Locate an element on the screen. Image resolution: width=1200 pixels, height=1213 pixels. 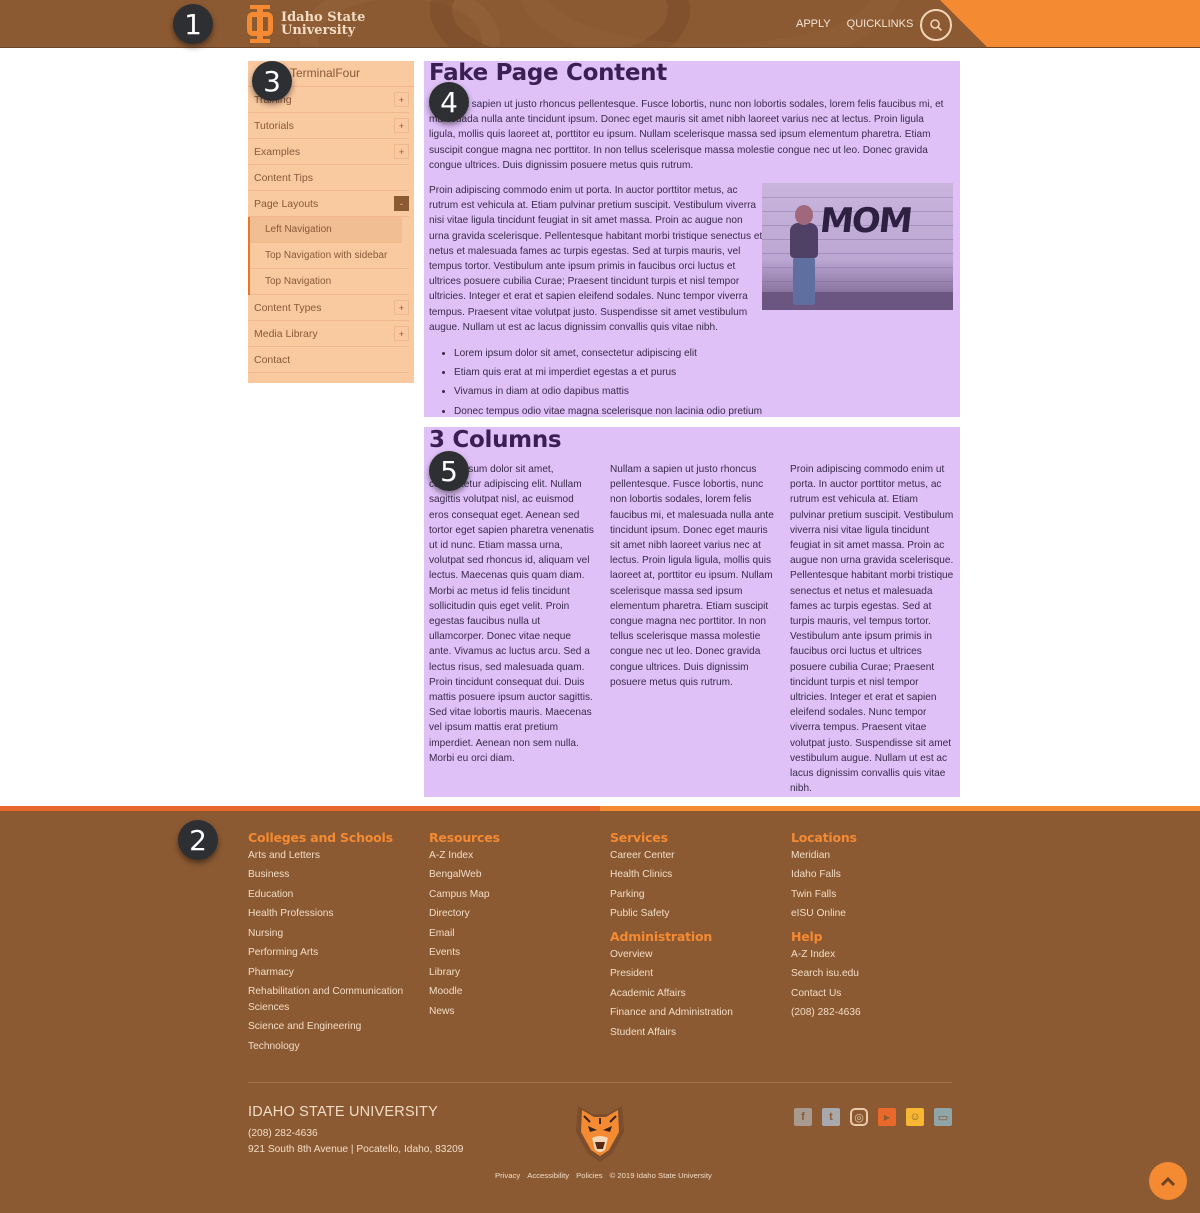
nav-apply: APPLY is located at coordinates (813, 24).